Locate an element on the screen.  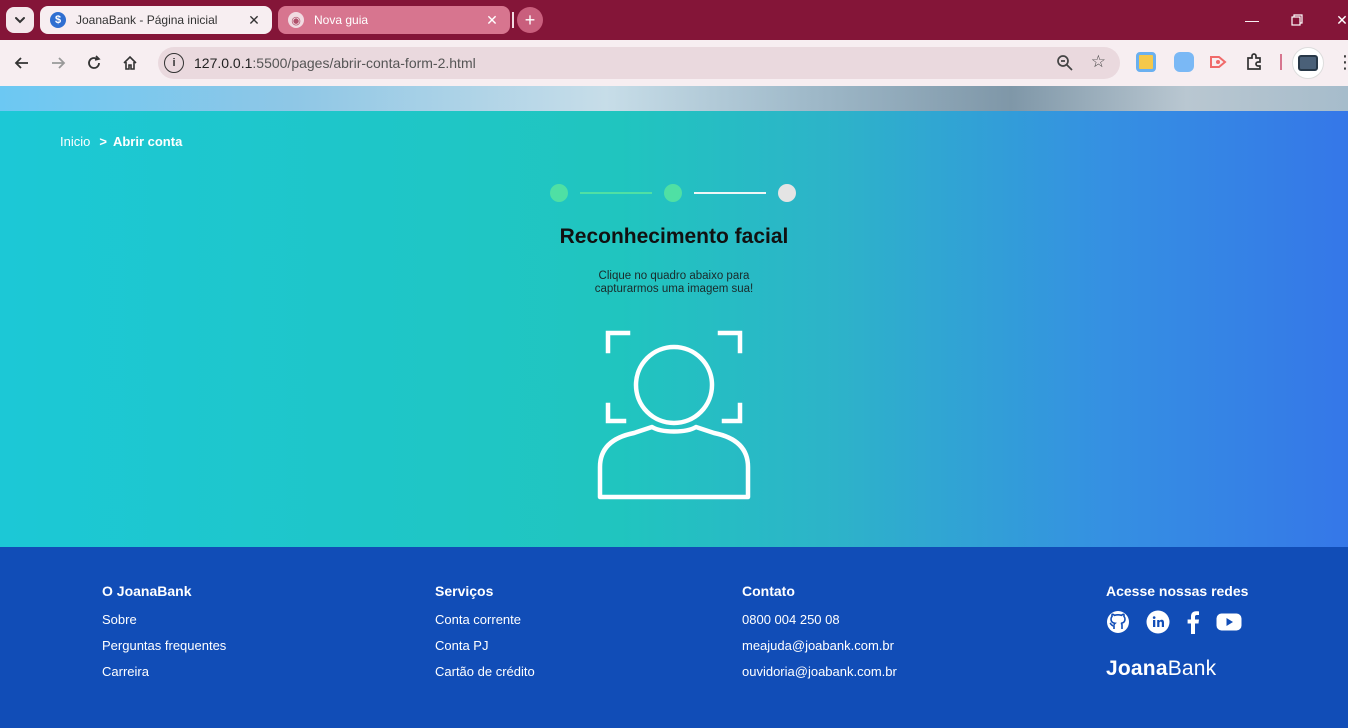
tab-separator is located at coordinates (513, 20).